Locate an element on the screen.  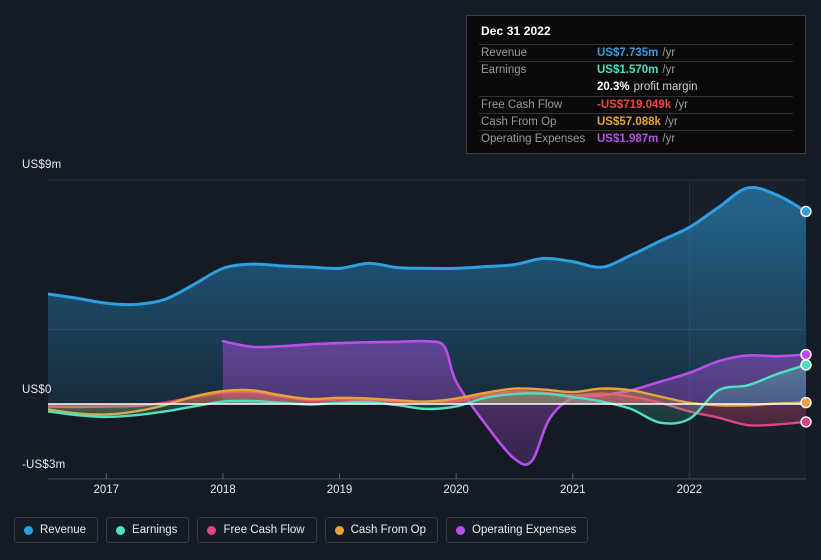
legend-item-cash-from-op: Cash From Op is located at coordinates (381, 530).